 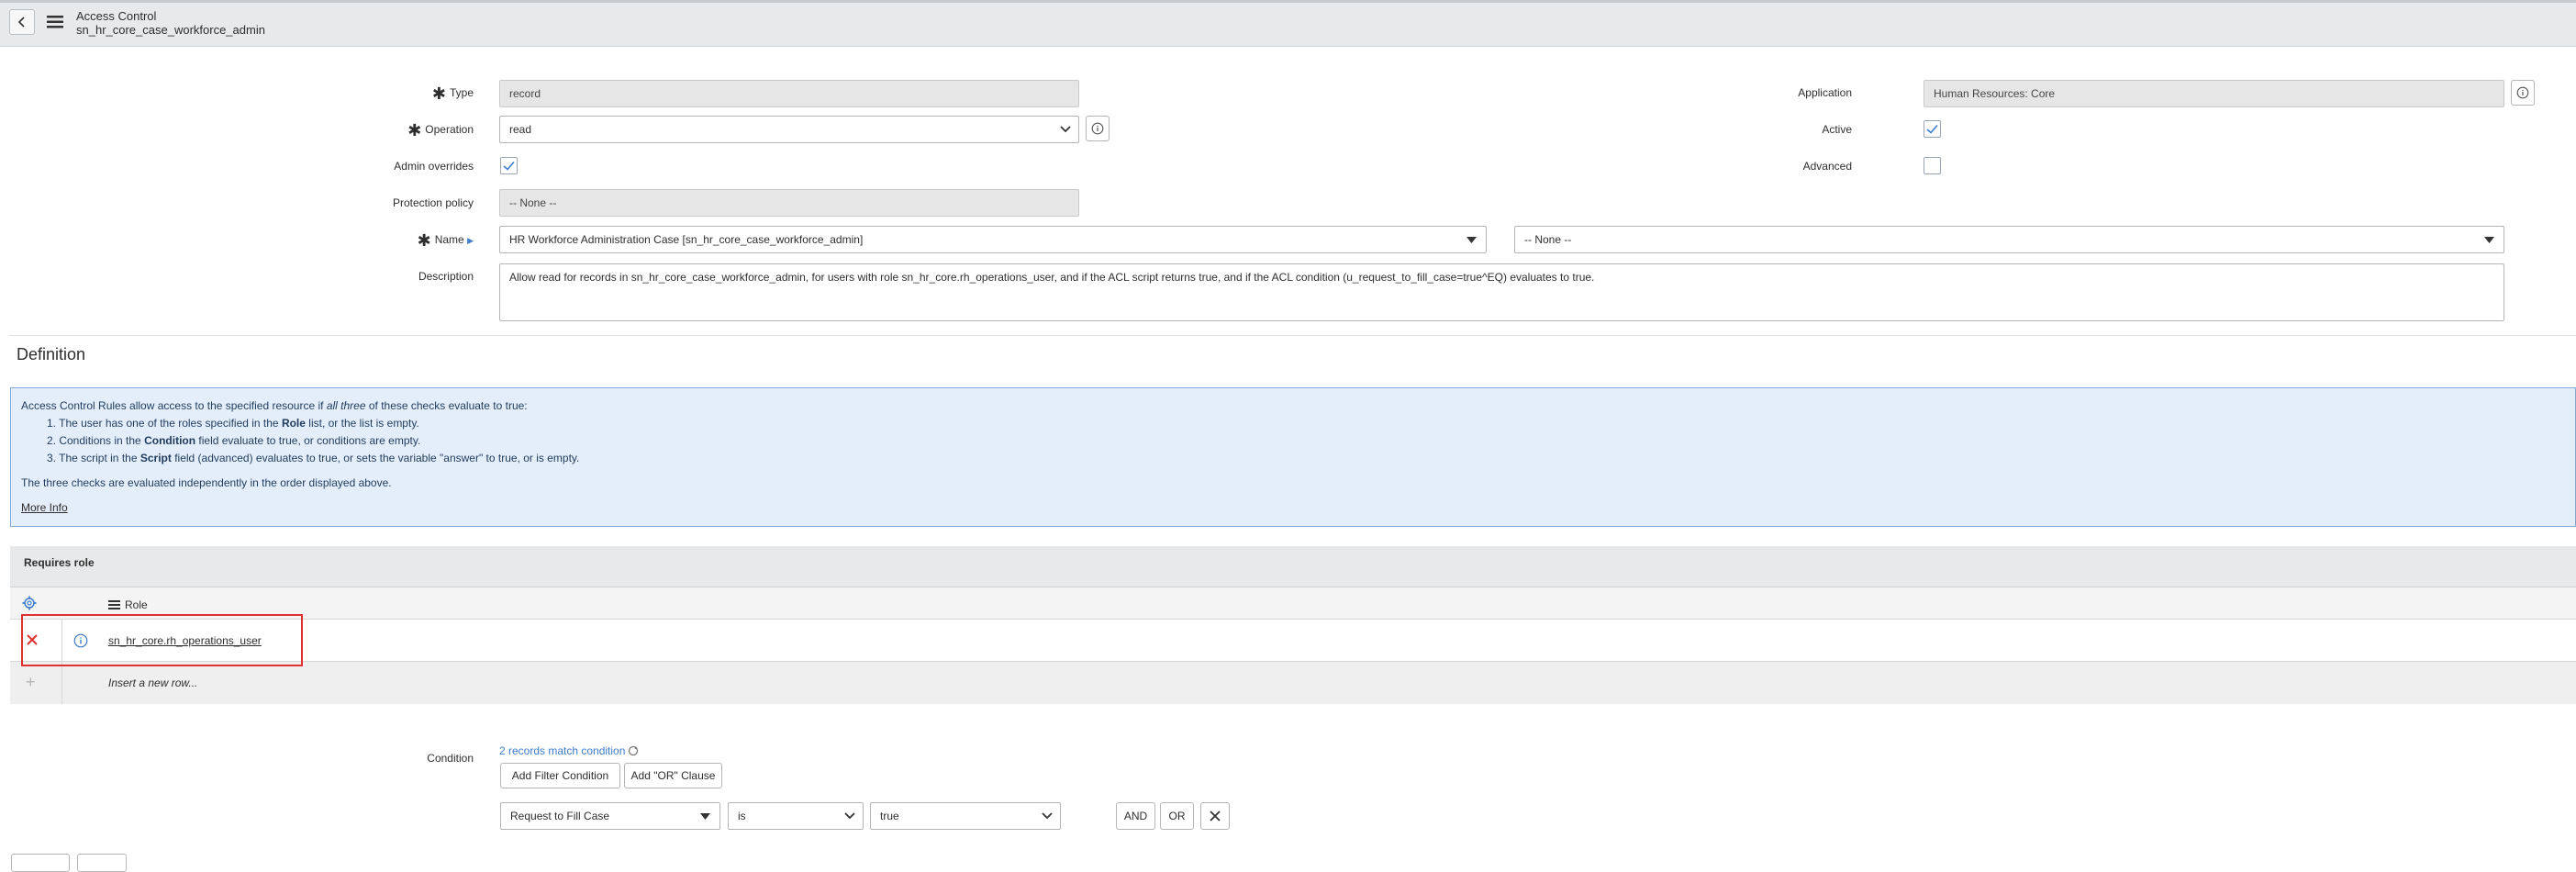 What do you see at coordinates (136, 604) in the screenshot?
I see `role-column-label: Role` at bounding box center [136, 604].